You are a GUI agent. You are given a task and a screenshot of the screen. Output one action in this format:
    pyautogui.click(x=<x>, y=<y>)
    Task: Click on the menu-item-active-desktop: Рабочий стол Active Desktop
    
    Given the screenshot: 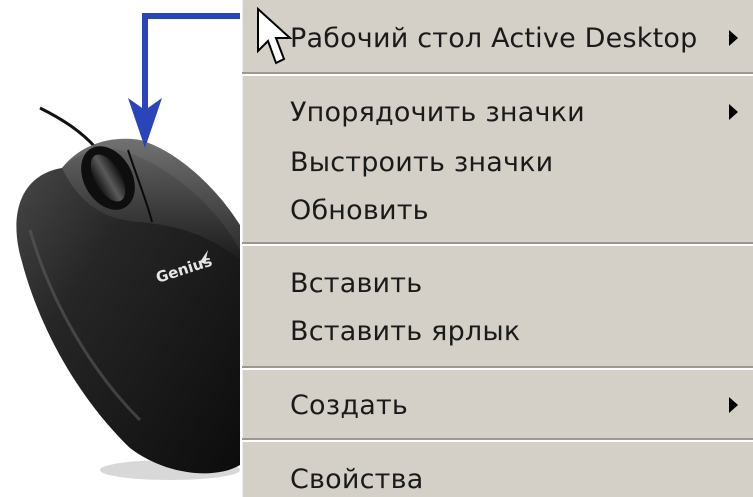 What is the action you would take?
    pyautogui.click(x=497, y=38)
    